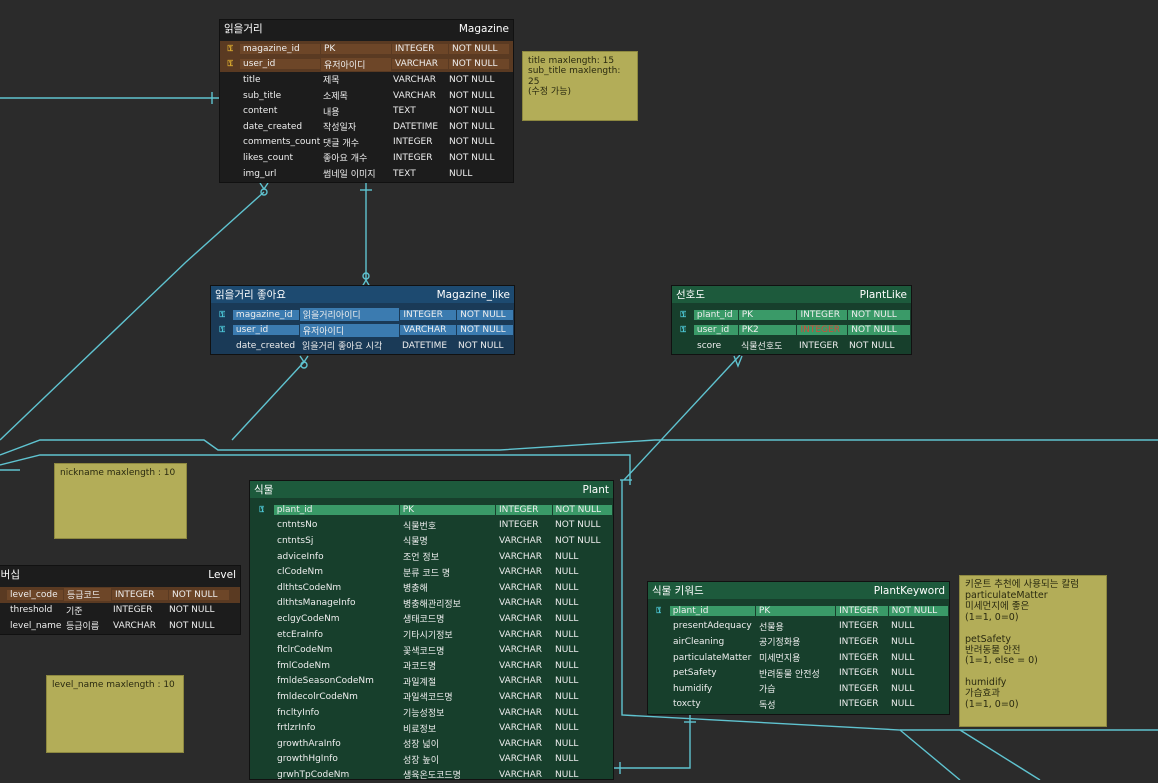 This screenshot has height=783, width=1158. What do you see at coordinates (447, 509) in the screenshot?
I see `column-label: PK` at bounding box center [447, 509].